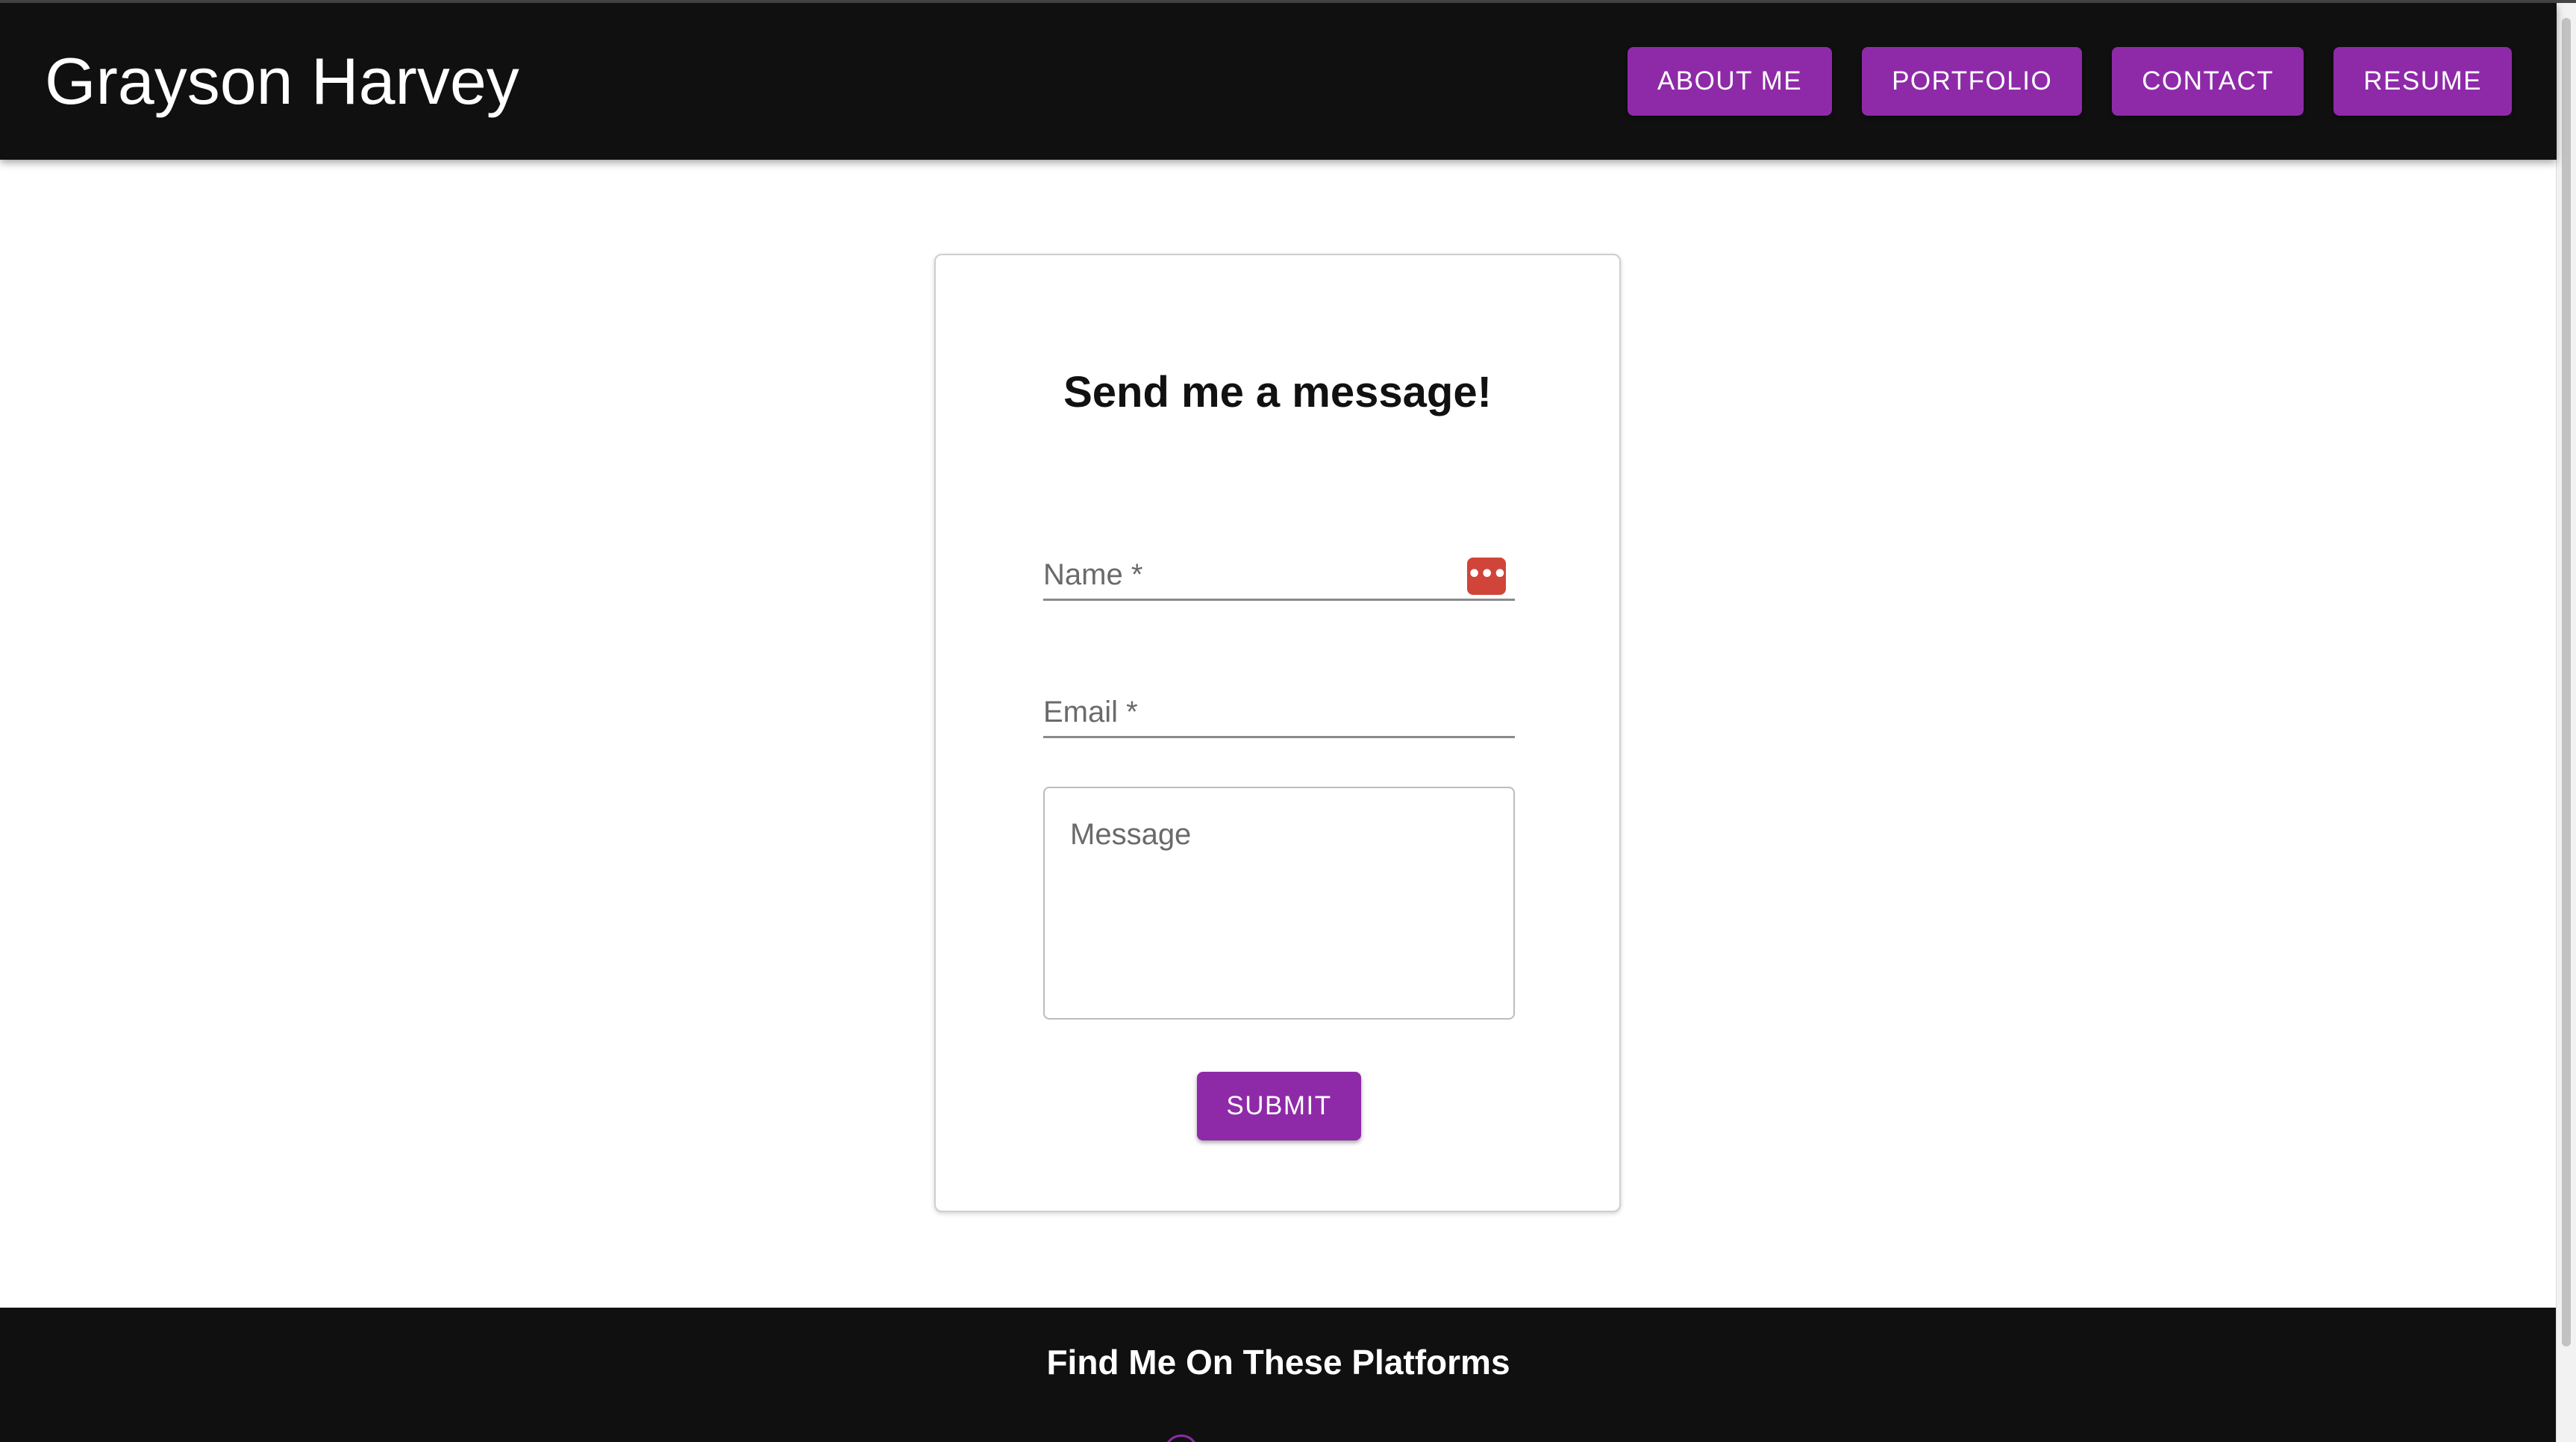 This screenshot has height=1442, width=2576. I want to click on nav-contact-button: CONTACT, so click(2208, 81).